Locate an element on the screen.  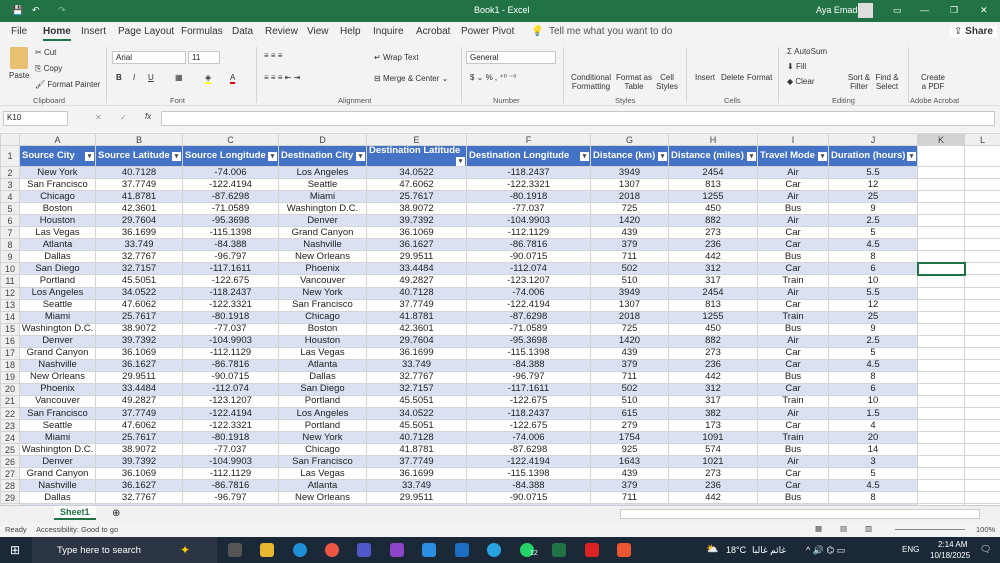
data-cell: 41.8781 is located at coordinates (139, 197).